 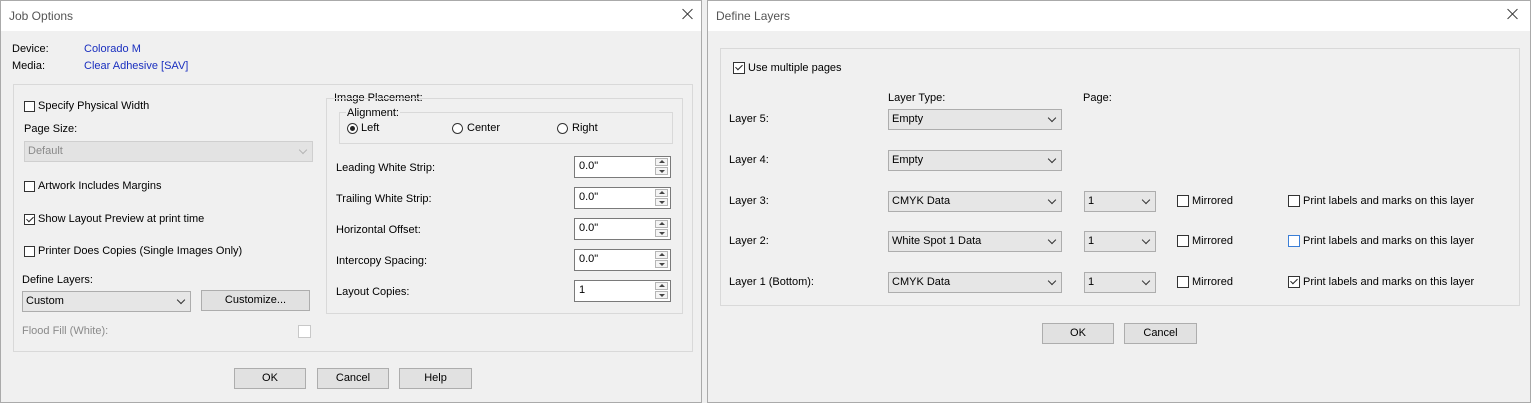 What do you see at coordinates (795, 68) in the screenshot?
I see `use-multiple-pages-label: Use multiple pages` at bounding box center [795, 68].